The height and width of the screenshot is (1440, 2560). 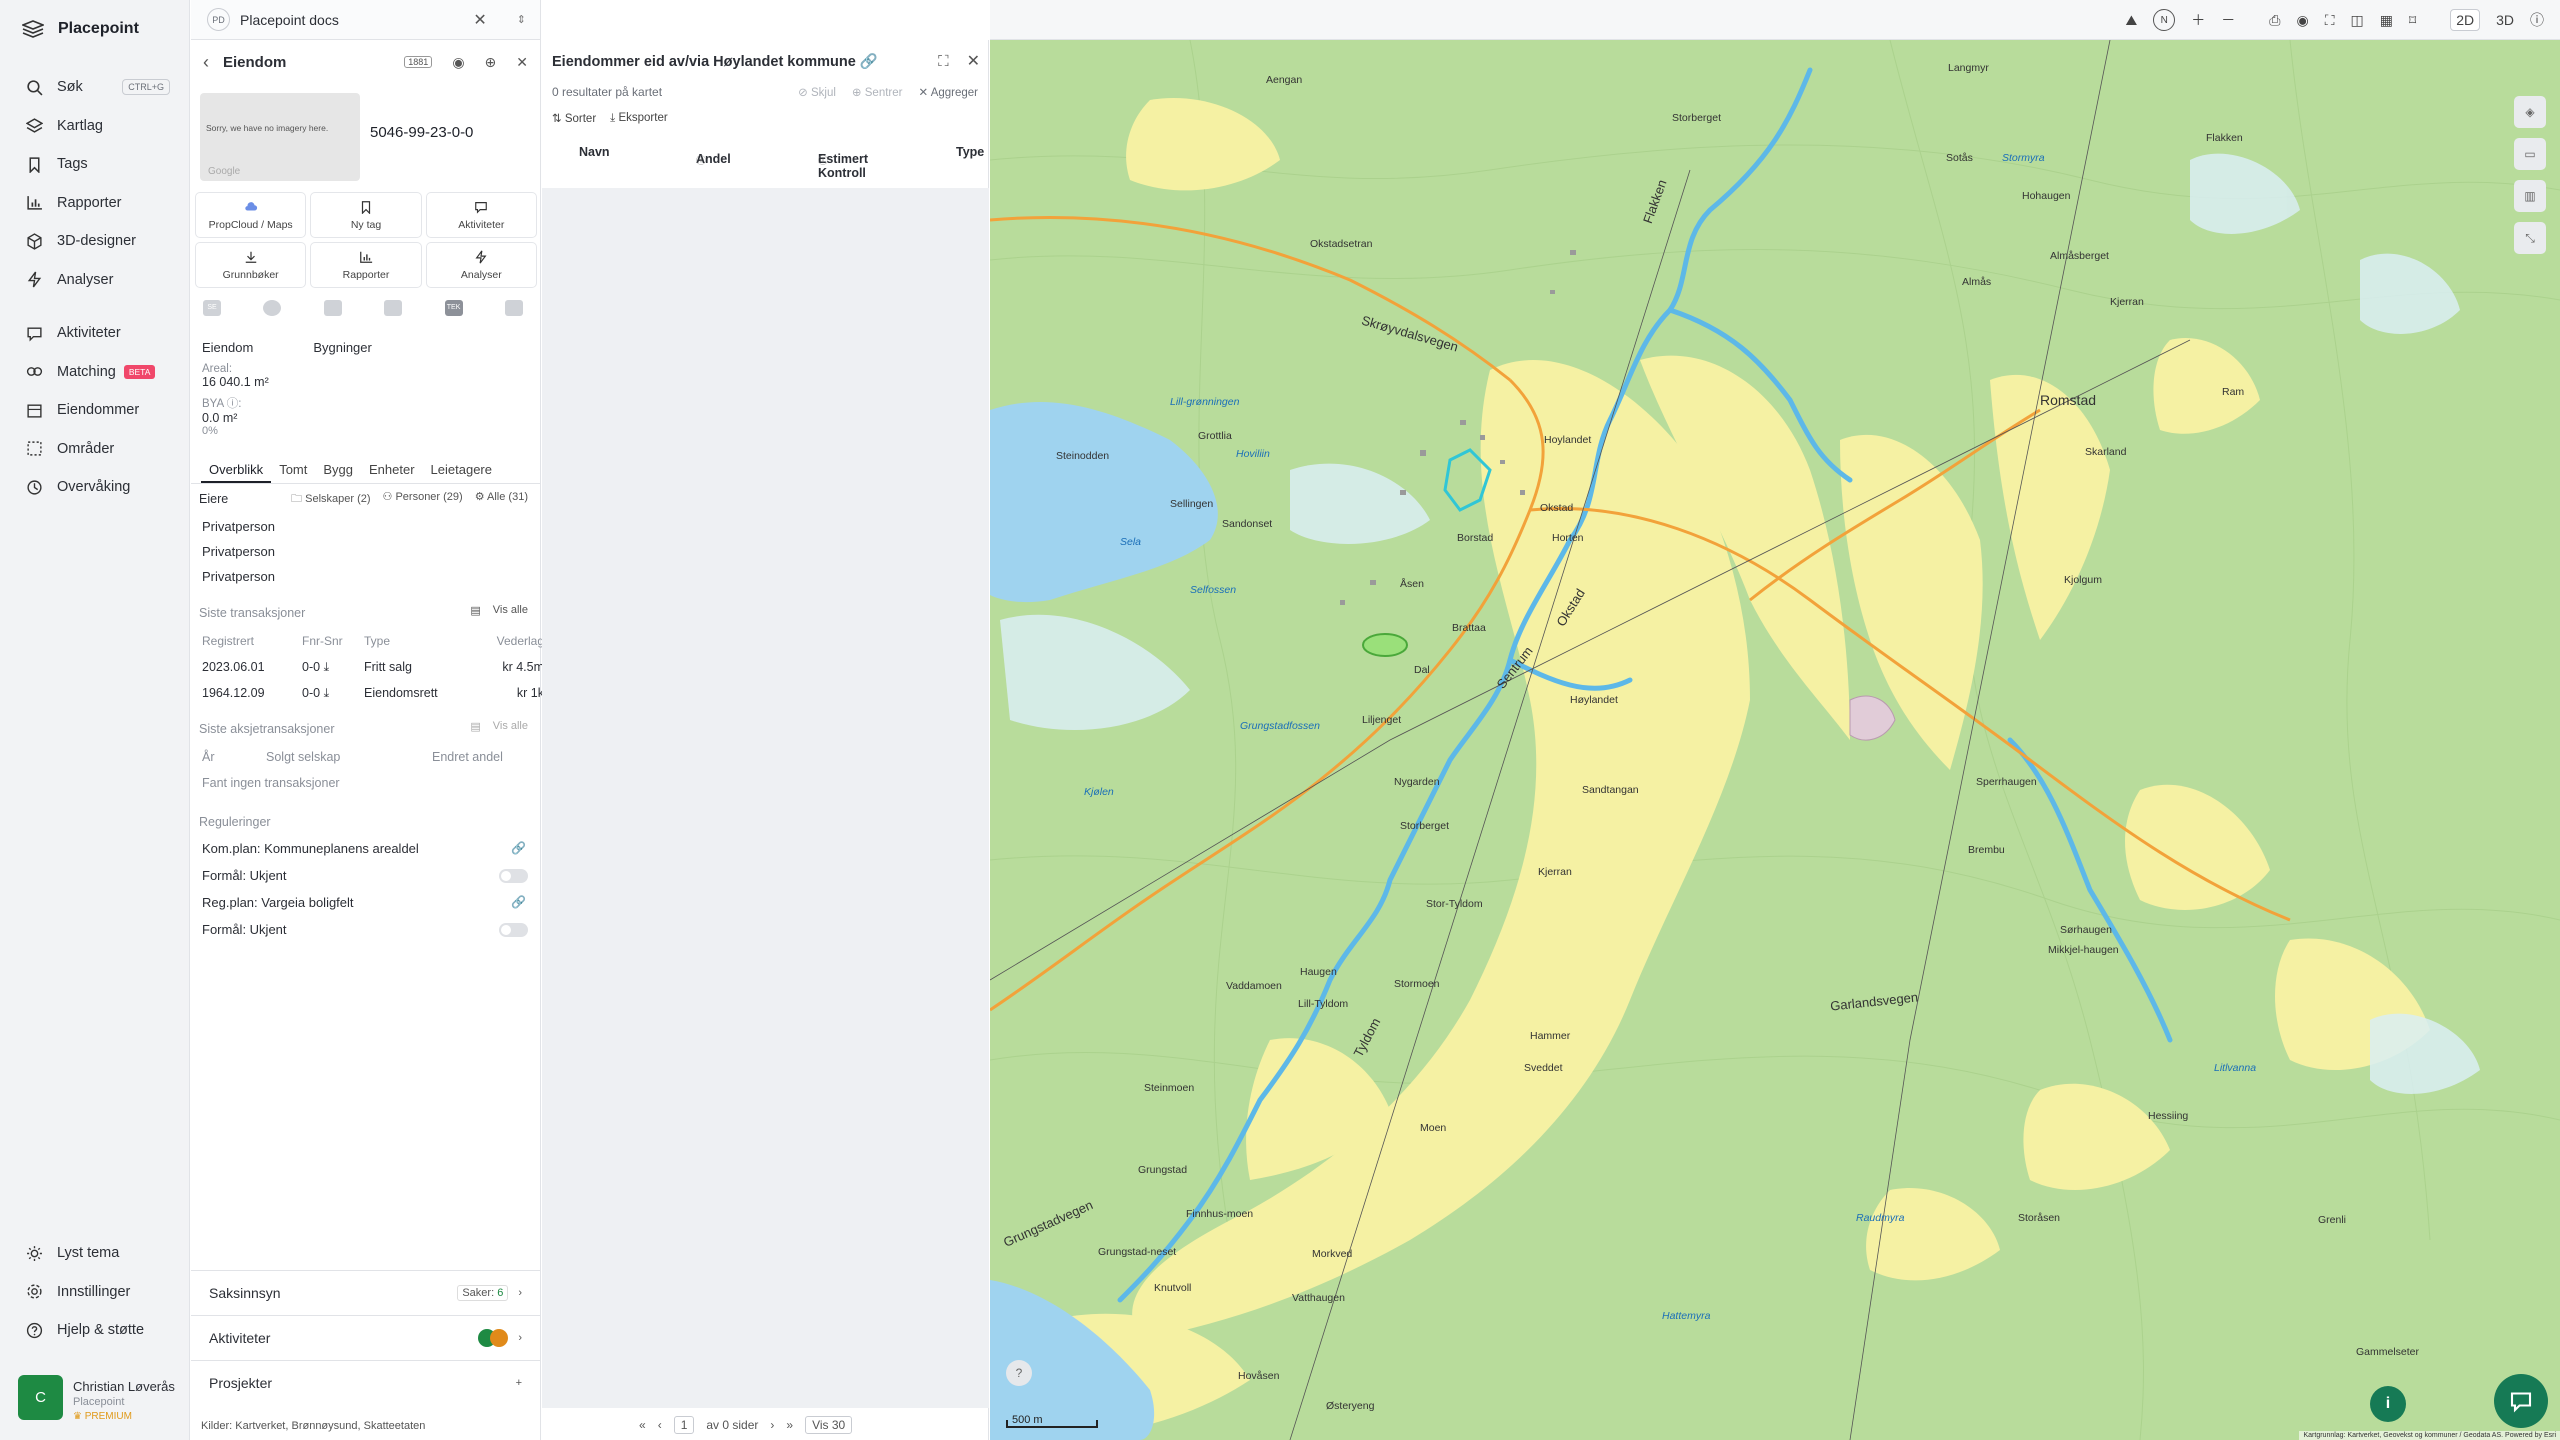 I want to click on globe-icon, so click(x=272, y=308).